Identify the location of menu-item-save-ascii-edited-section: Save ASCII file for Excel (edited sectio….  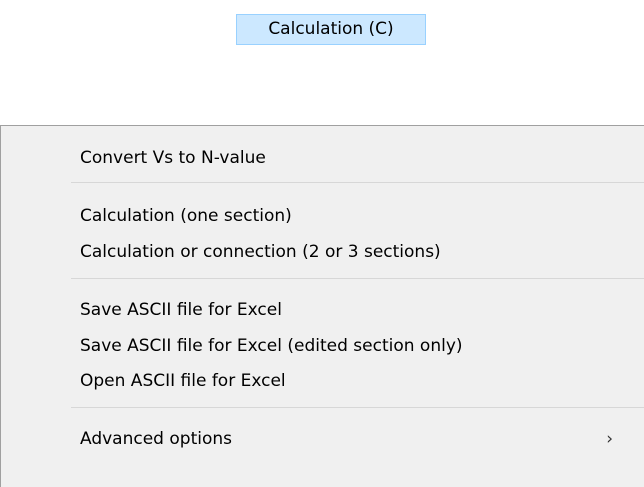
(322, 346).